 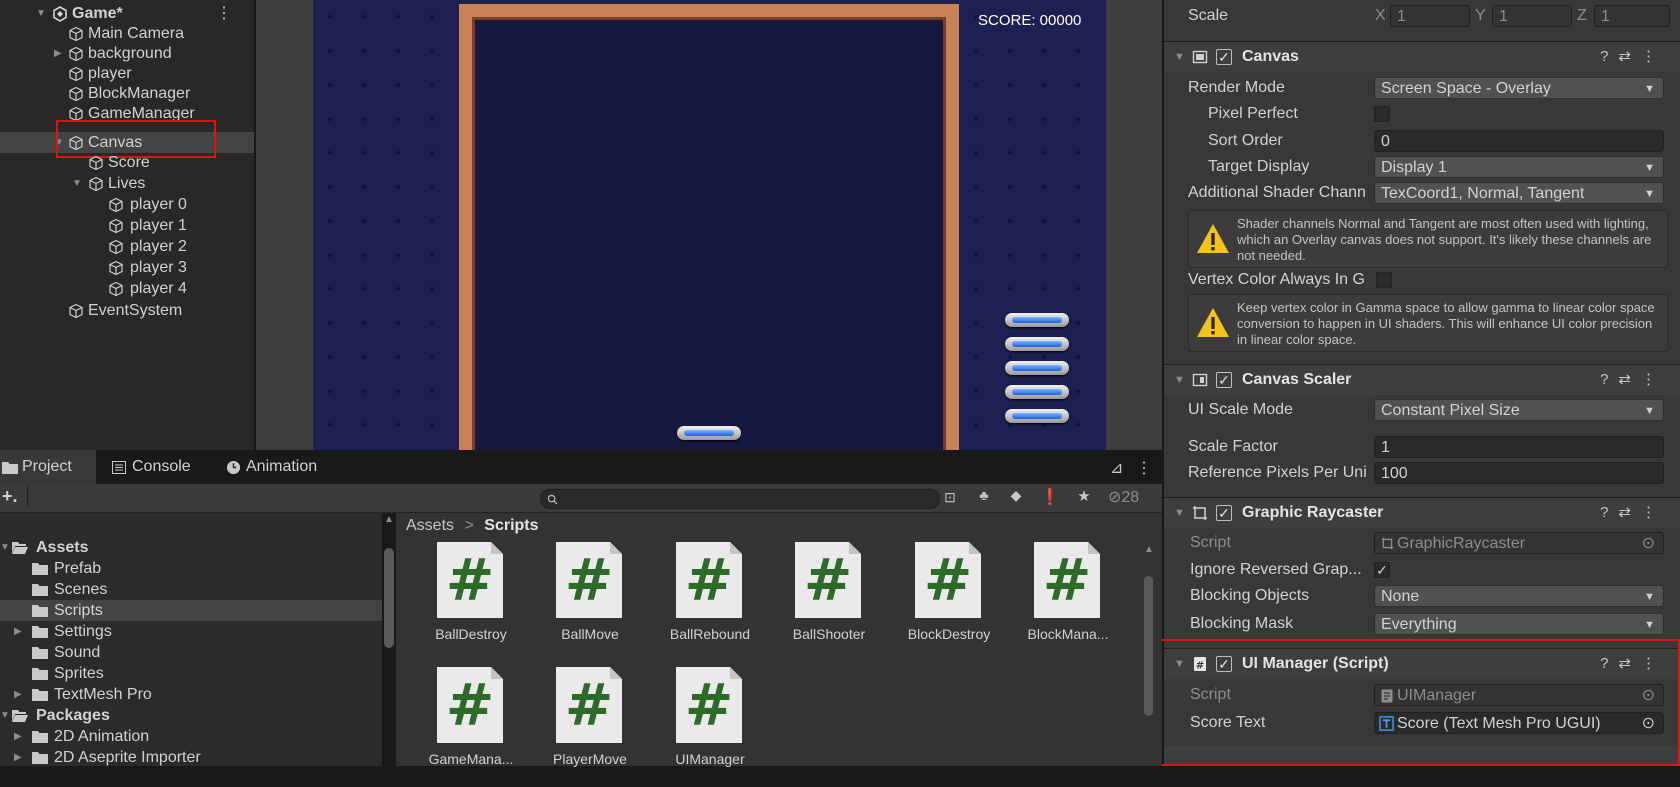 I want to click on tree-item-sprites: Sprites, so click(x=191, y=673).